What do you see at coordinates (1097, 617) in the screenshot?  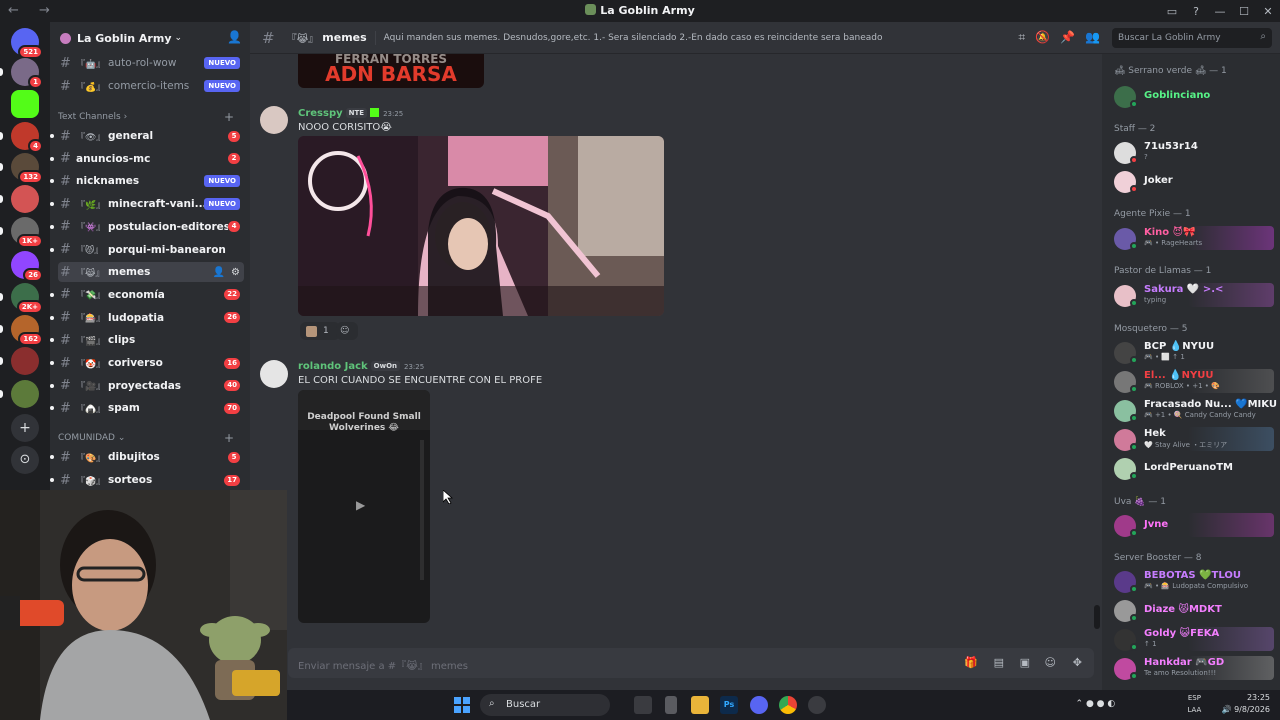 I see `message-scrollbar` at bounding box center [1097, 617].